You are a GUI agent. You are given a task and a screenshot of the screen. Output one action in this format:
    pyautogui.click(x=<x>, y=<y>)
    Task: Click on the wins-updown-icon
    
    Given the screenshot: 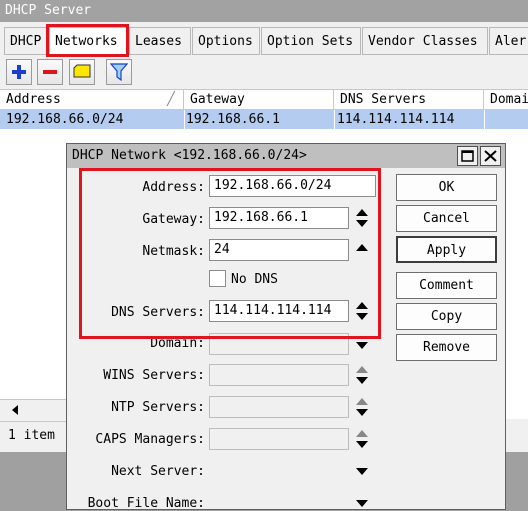 What is the action you would take?
    pyautogui.click(x=362, y=375)
    